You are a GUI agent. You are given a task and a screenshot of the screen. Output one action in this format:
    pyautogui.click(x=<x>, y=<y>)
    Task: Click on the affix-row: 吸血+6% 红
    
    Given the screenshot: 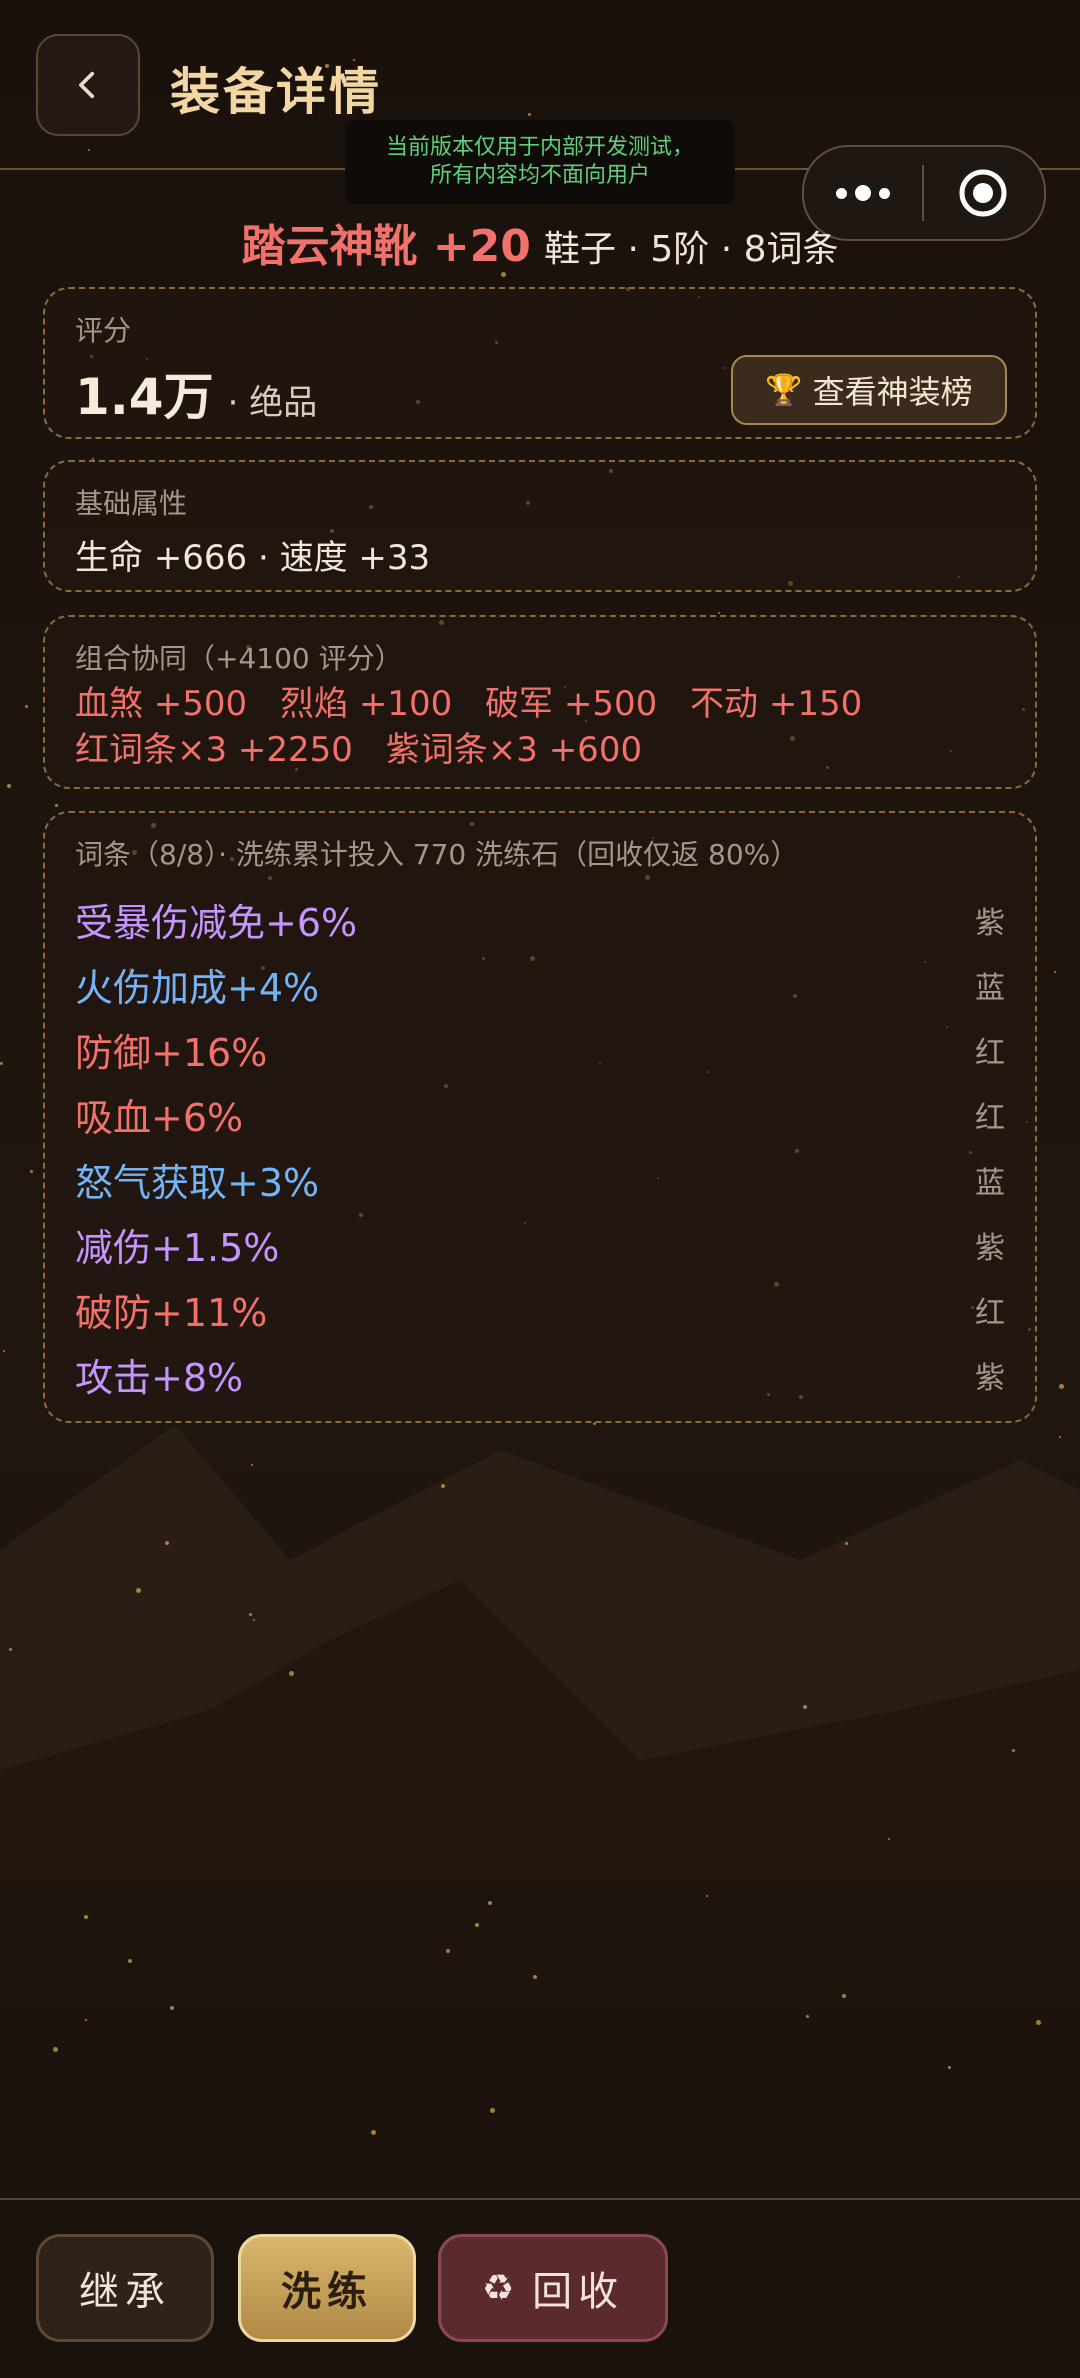 What is the action you would take?
    pyautogui.click(x=540, y=1114)
    